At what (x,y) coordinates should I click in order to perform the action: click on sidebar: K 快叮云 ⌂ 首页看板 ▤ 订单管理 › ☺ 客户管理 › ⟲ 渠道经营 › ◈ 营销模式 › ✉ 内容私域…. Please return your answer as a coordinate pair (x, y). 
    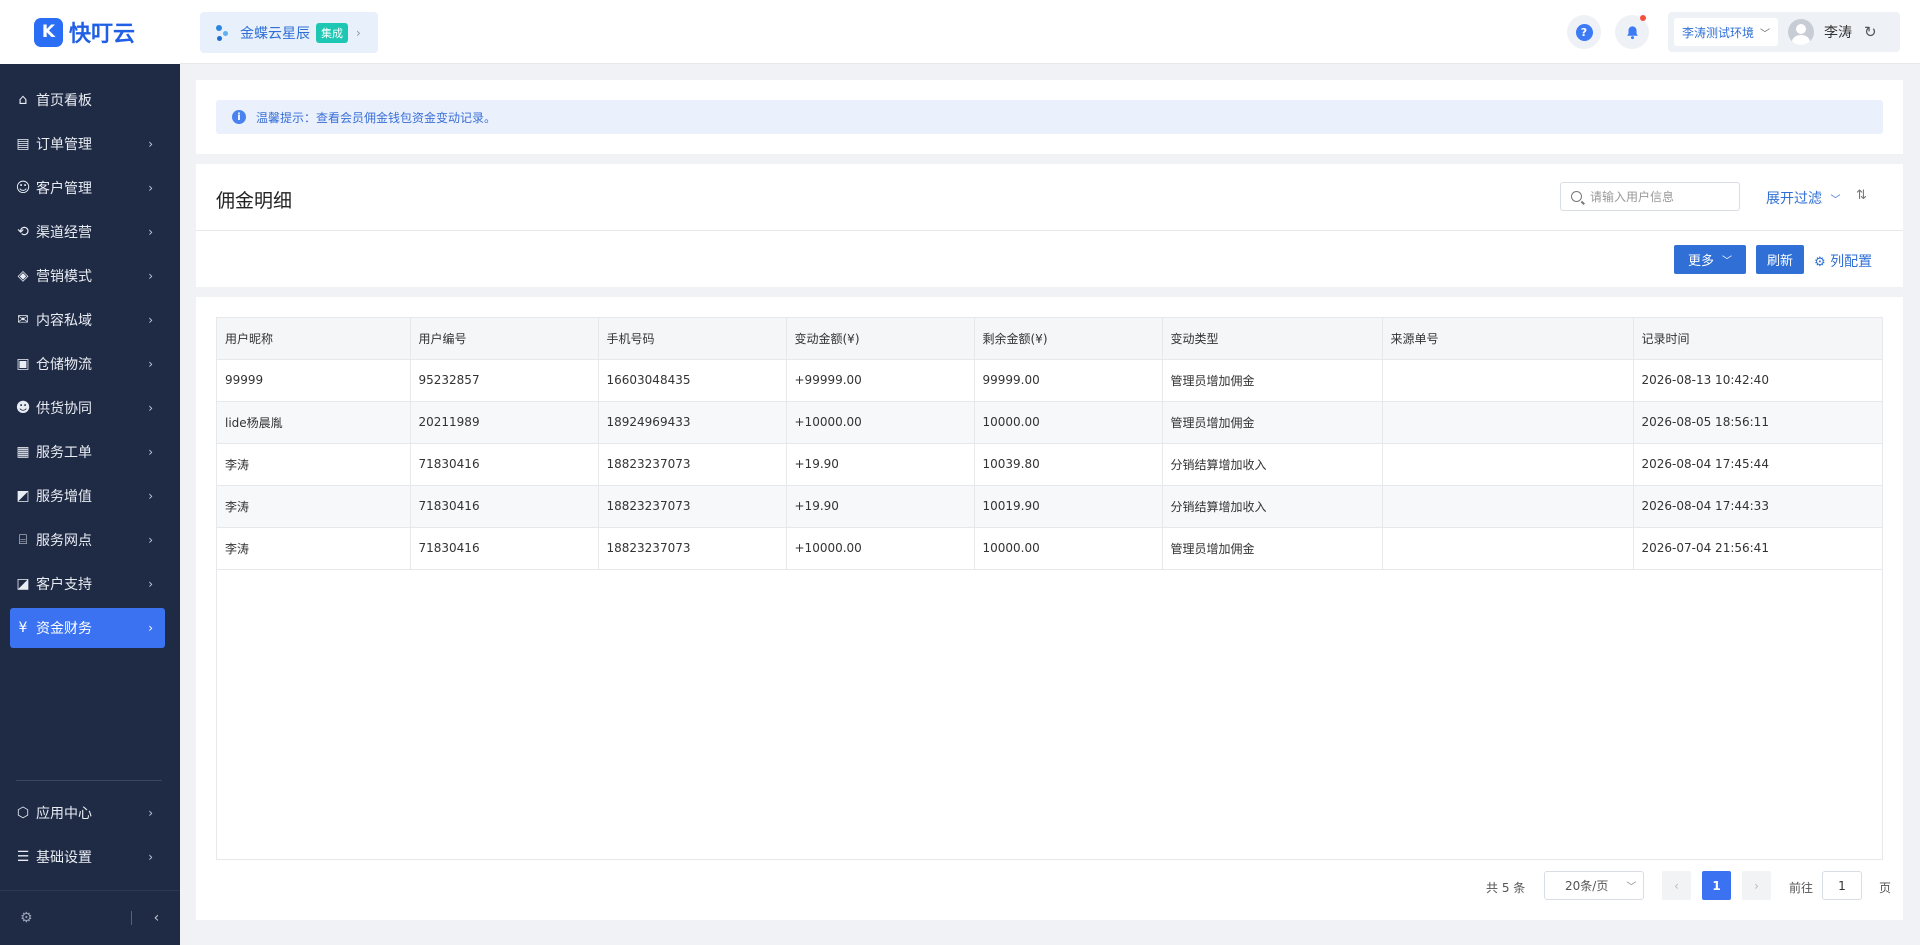
    Looking at the image, I should click on (90, 472).